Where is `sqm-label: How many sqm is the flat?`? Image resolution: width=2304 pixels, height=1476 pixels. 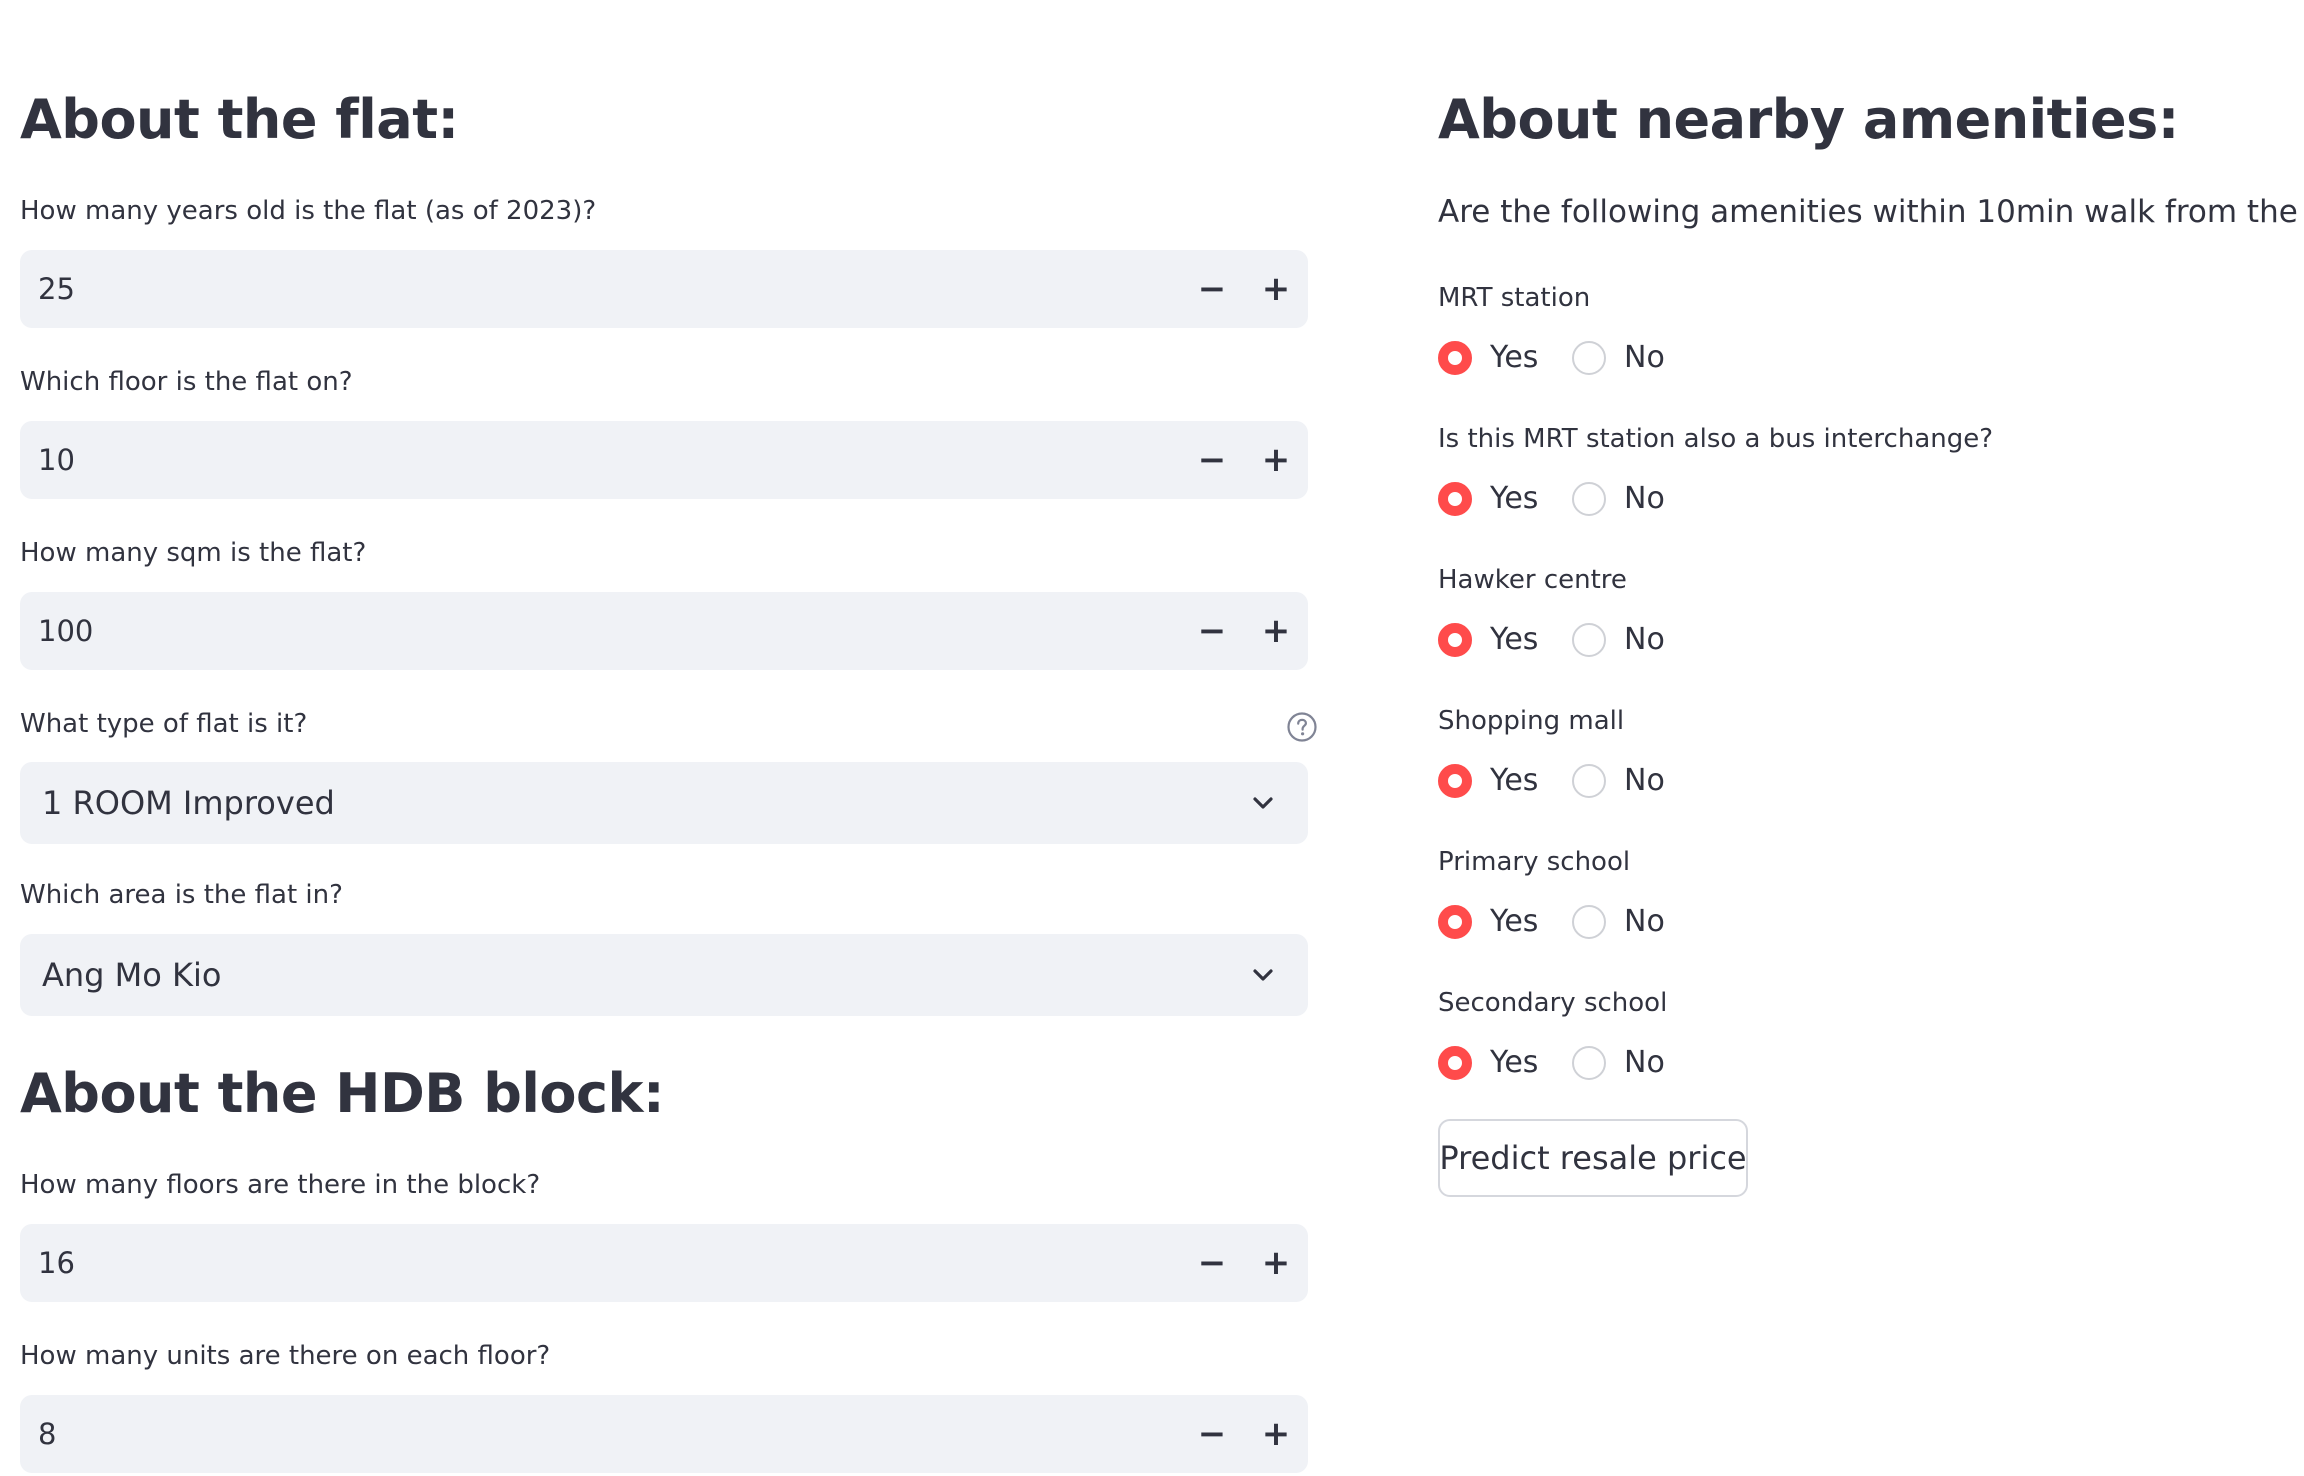
sqm-label: How many sqm is the flat? is located at coordinates (193, 553).